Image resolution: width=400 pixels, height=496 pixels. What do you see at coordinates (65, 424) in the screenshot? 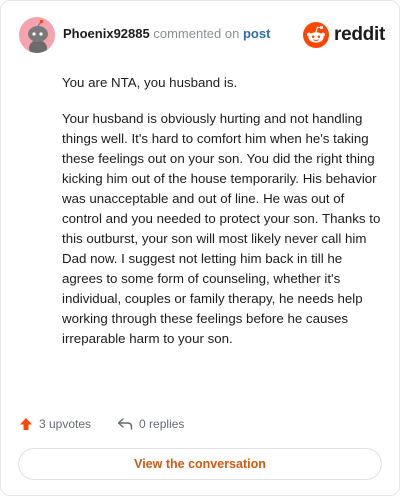
I see `upvote-count: 3 upvotes` at bounding box center [65, 424].